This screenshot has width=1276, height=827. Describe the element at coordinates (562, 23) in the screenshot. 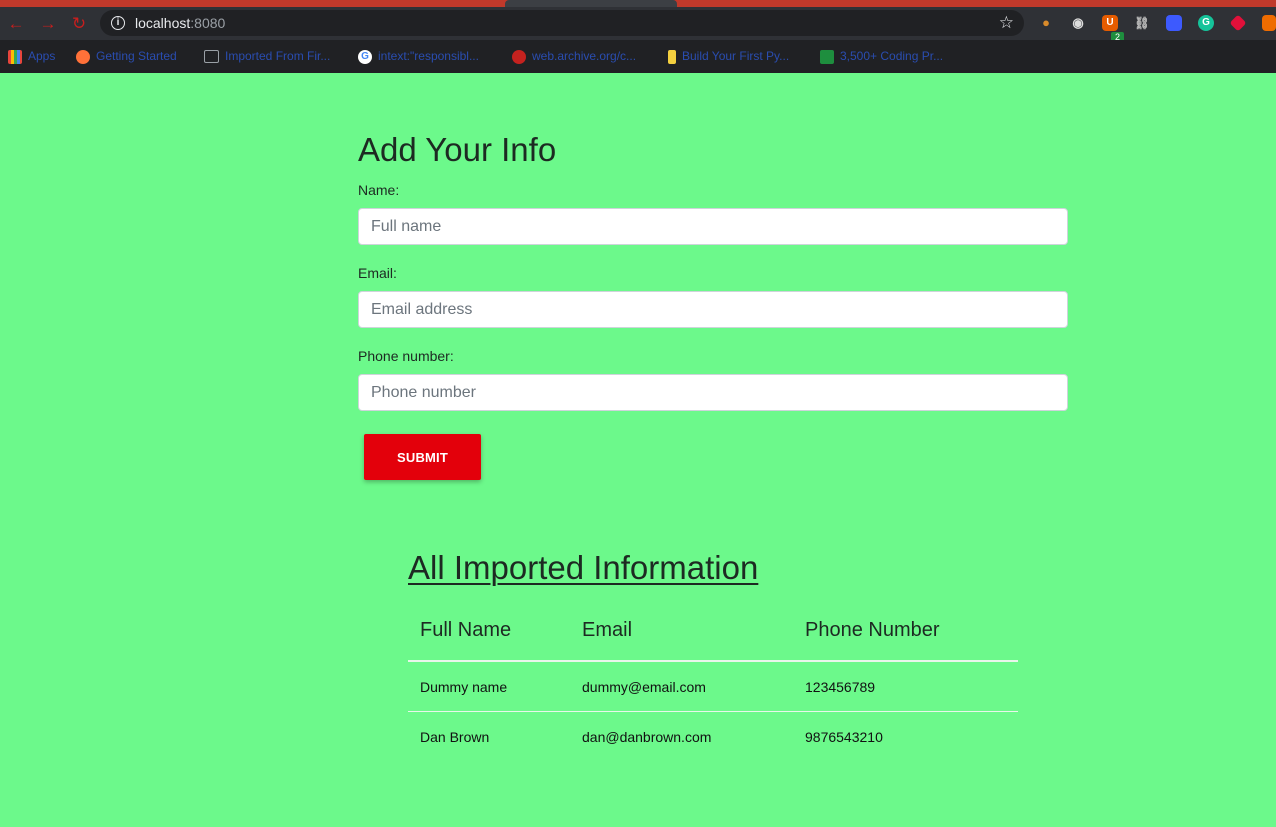

I see `address-bar: i localhost:8080 ☆` at that location.